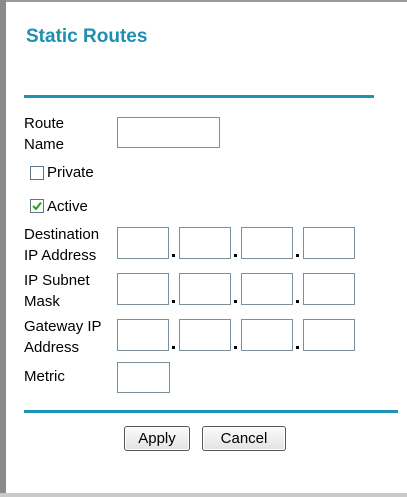 The width and height of the screenshot is (407, 497). I want to click on window-left-border, so click(3, 248).